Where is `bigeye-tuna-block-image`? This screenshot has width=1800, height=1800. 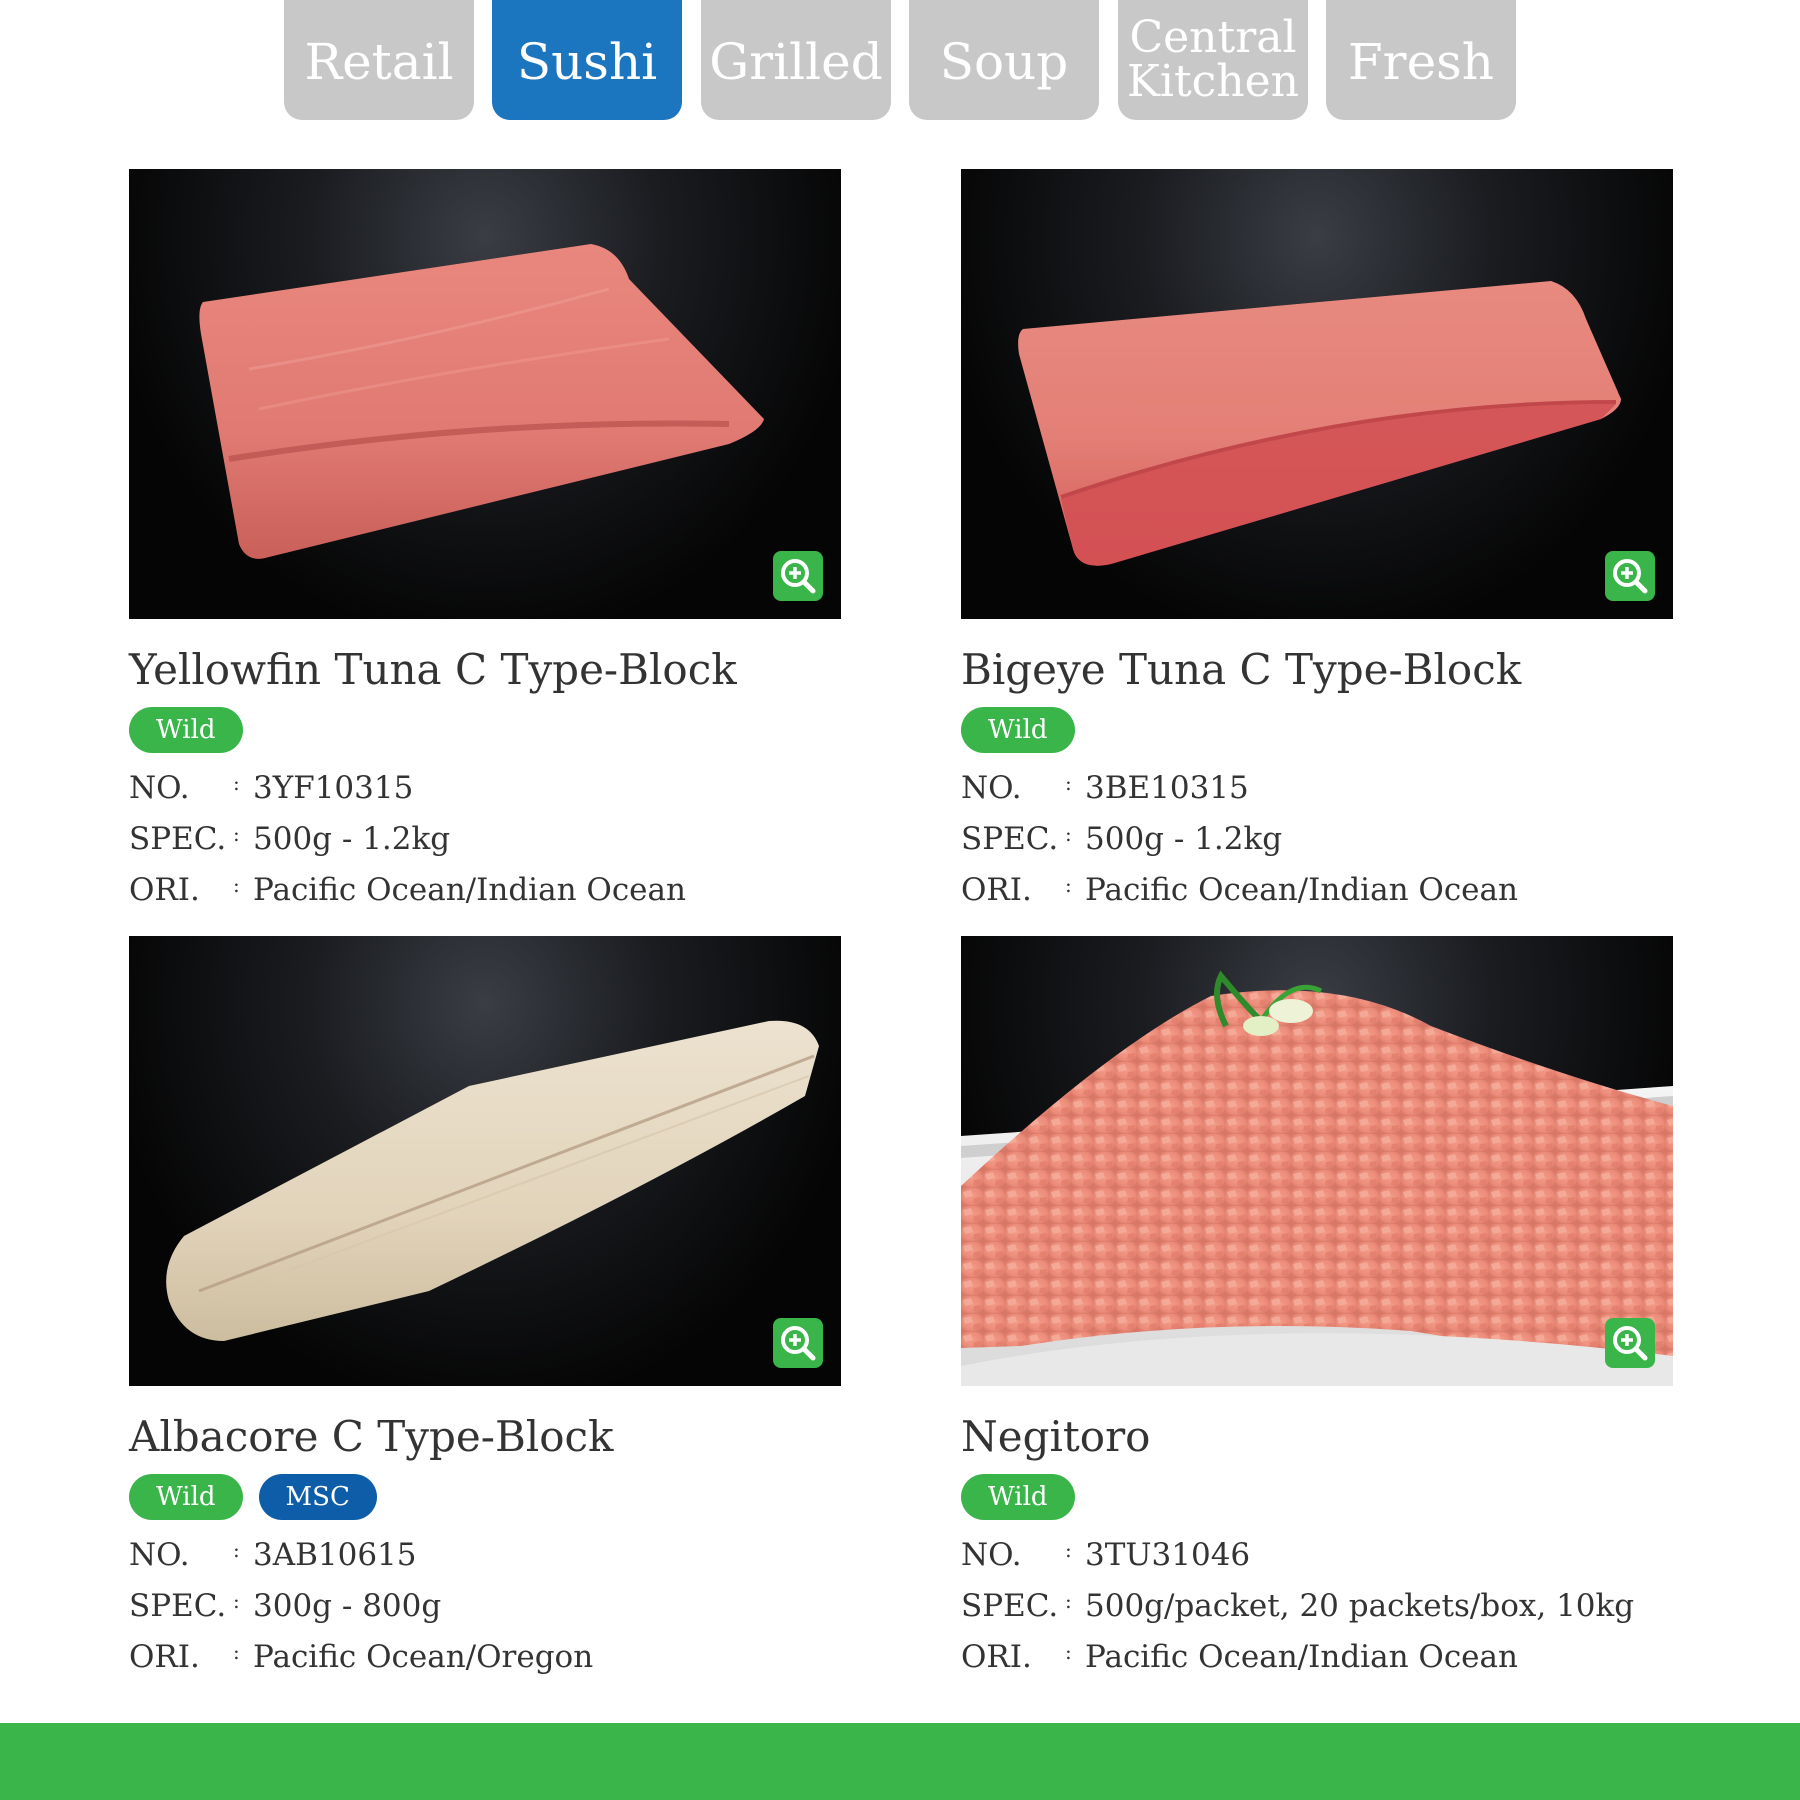 bigeye-tuna-block-image is located at coordinates (1319, 423).